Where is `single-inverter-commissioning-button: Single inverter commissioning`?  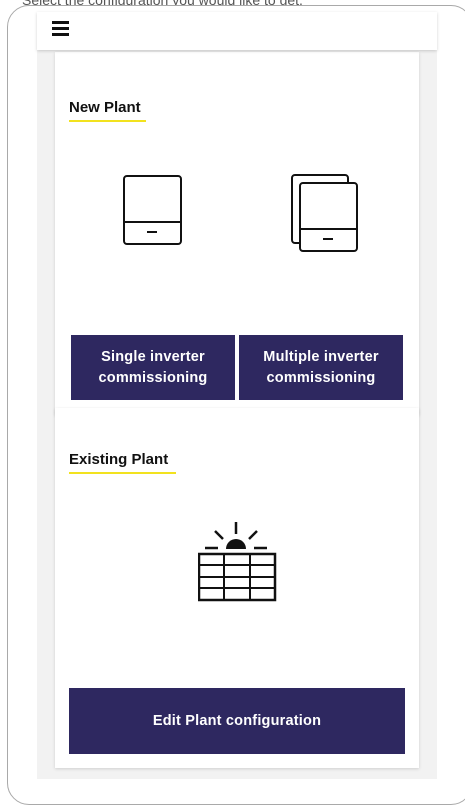
single-inverter-commissioning-button: Single inverter commissioning is located at coordinates (153, 367).